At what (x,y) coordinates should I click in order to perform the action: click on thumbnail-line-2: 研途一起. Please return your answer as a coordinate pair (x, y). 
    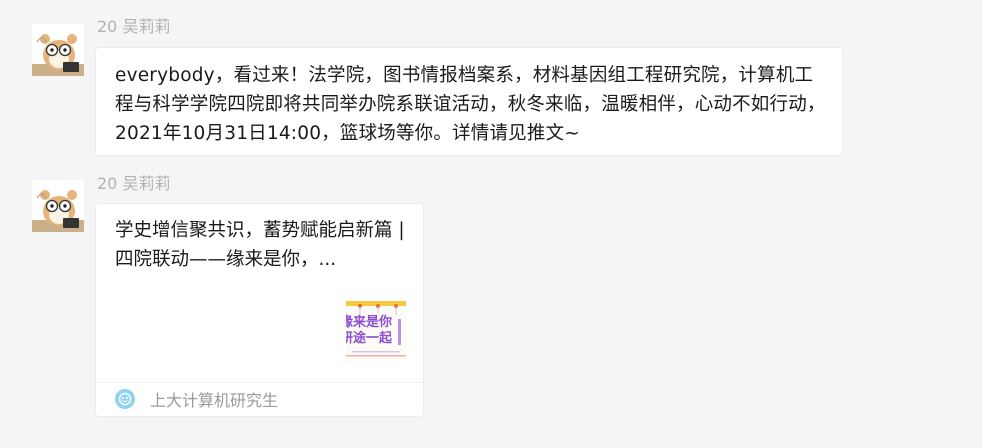
    Looking at the image, I should click on (369, 338).